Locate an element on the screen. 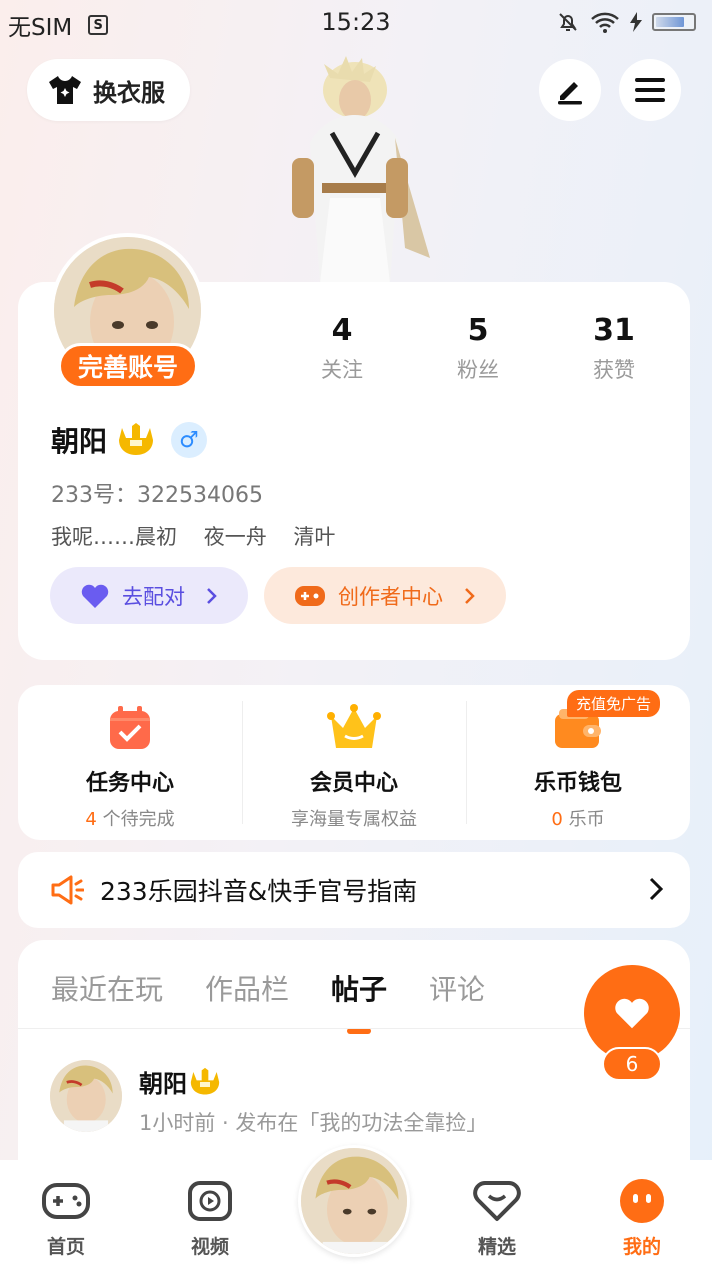 This screenshot has width=712, height=1277. announcement-banner: 233乐园抖音&快手官号指南 is located at coordinates (354, 890).